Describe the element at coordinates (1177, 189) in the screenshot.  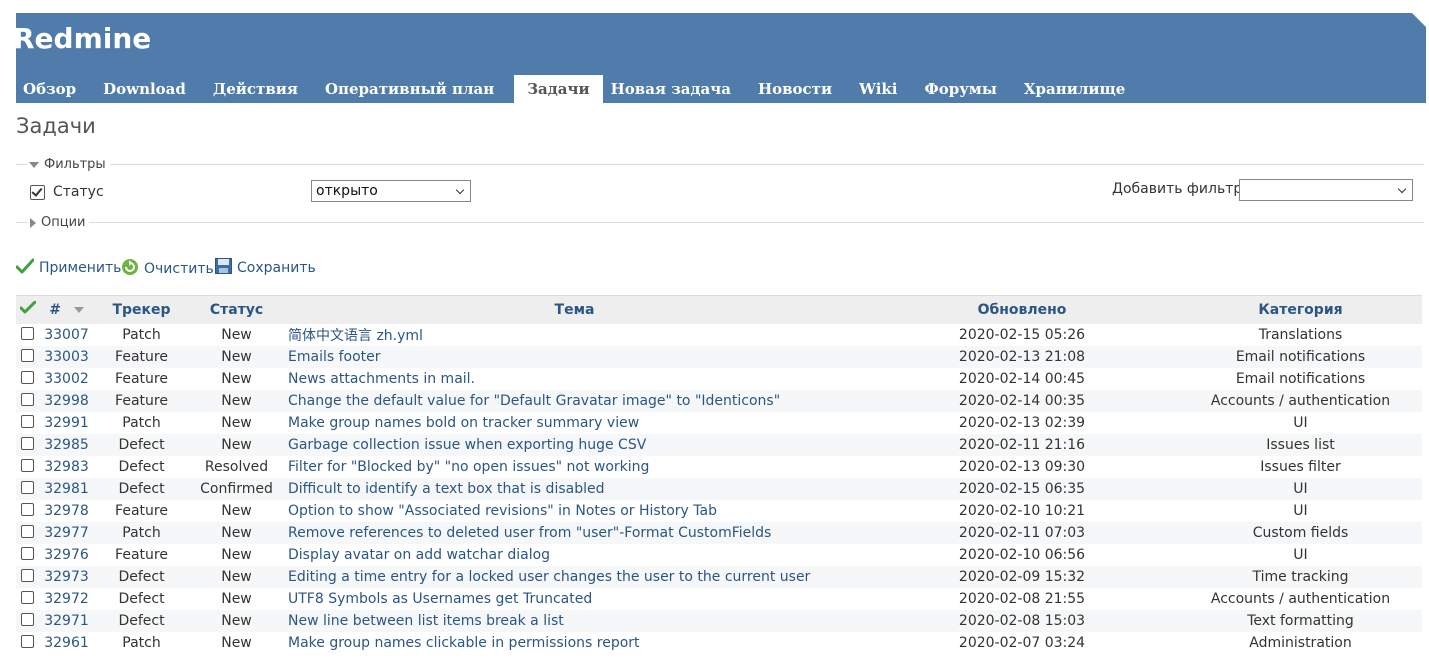
I see `add-filter-label: Добавить фильтр` at that location.